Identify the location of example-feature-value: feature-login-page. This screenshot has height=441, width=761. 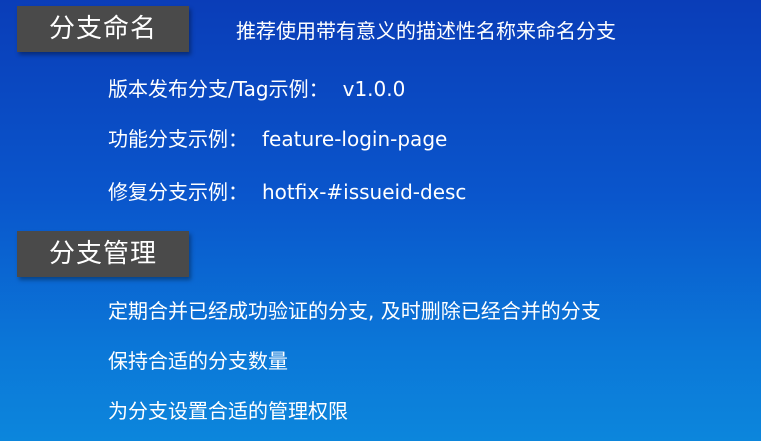
(355, 139).